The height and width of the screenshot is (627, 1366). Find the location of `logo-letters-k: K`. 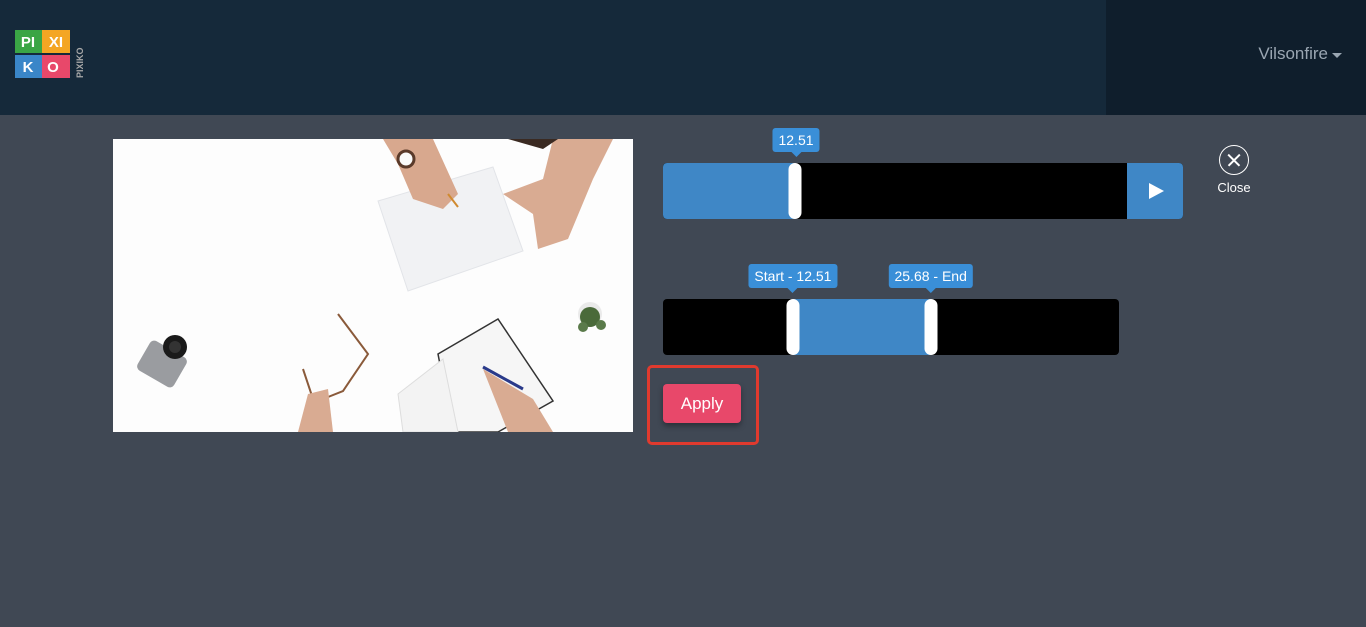

logo-letters-k: K is located at coordinates (28, 67).